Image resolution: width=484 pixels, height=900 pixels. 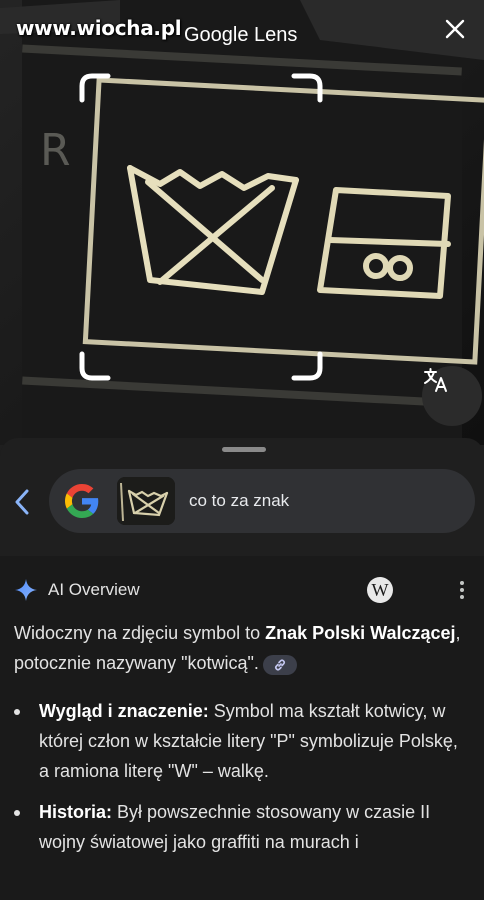 I want to click on close-button, so click(x=459, y=33).